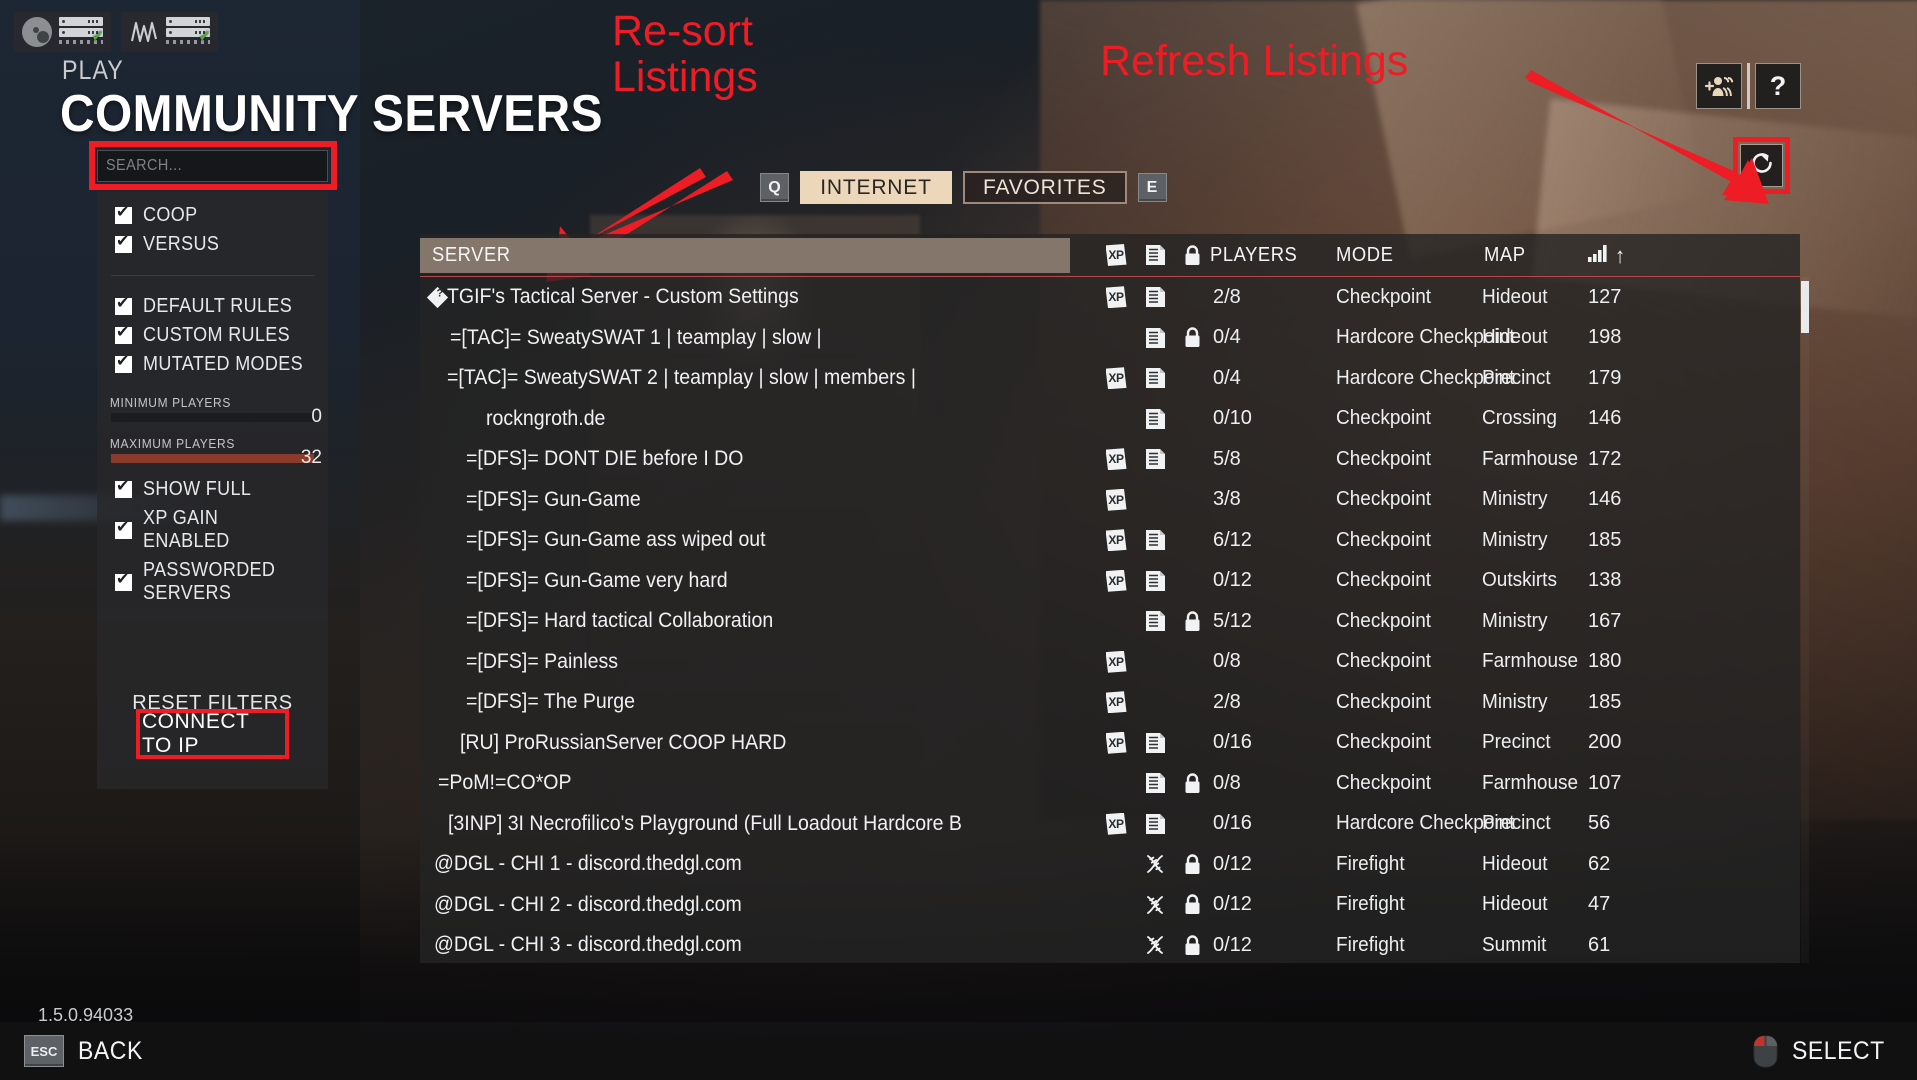 This screenshot has width=1917, height=1080. What do you see at coordinates (1605, 782) in the screenshot?
I see `cell-ping-text: 107` at bounding box center [1605, 782].